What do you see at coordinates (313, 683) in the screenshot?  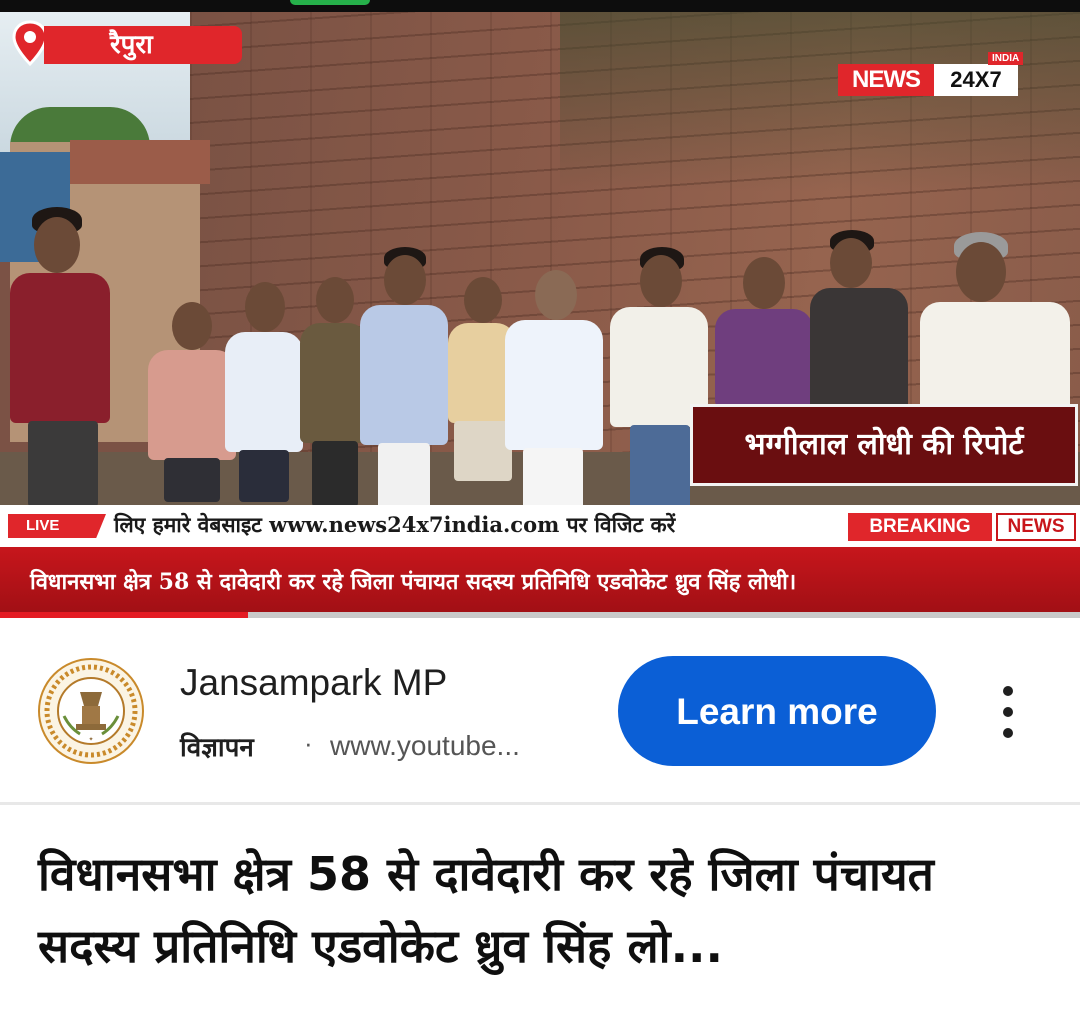 I see `advertiser-name: Jansampark MP` at bounding box center [313, 683].